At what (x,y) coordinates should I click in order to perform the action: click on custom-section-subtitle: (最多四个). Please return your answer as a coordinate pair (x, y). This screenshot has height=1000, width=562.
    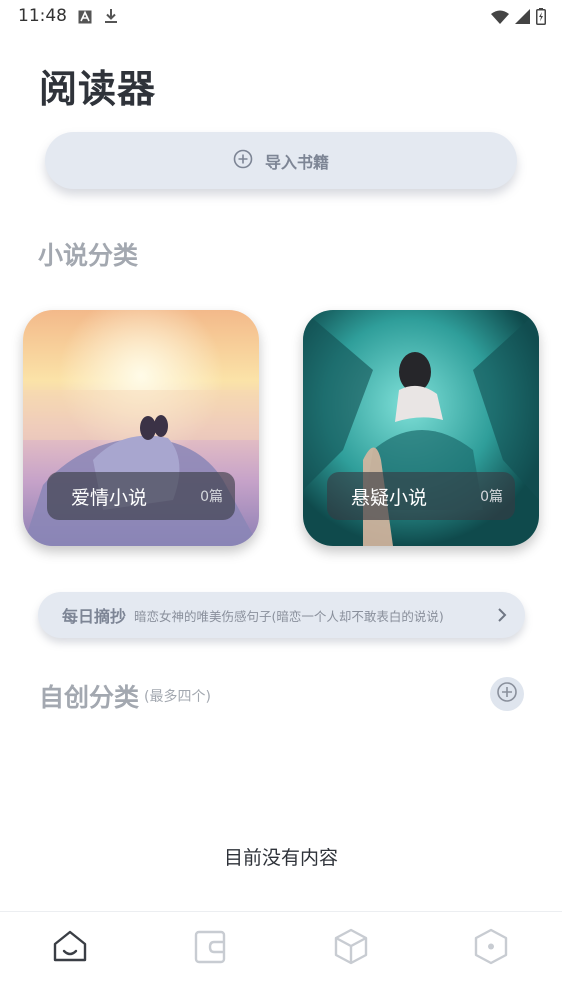
    Looking at the image, I should click on (177, 697).